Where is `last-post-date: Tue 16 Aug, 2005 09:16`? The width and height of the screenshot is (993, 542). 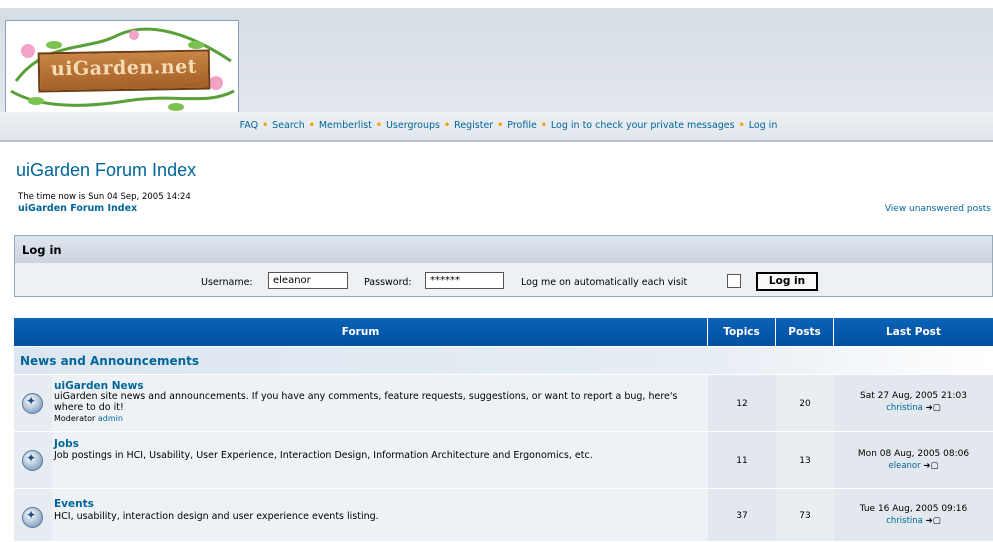
last-post-date: Tue 16 Aug, 2005 09:16 is located at coordinates (913, 509).